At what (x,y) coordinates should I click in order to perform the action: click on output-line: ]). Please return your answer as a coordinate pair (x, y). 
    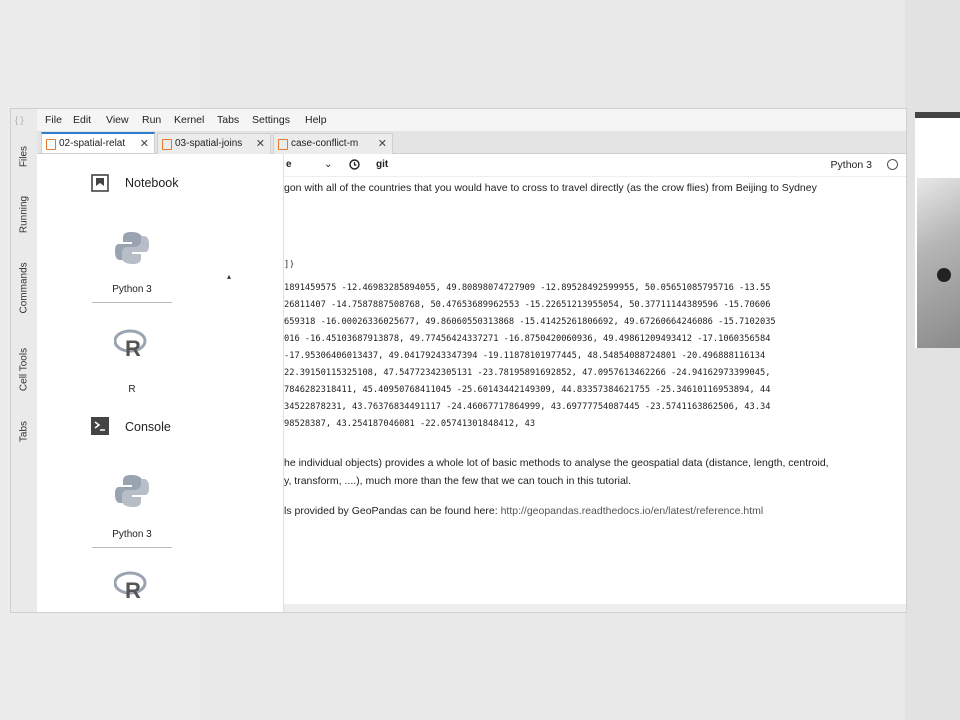
    Looking at the image, I should click on (289, 265).